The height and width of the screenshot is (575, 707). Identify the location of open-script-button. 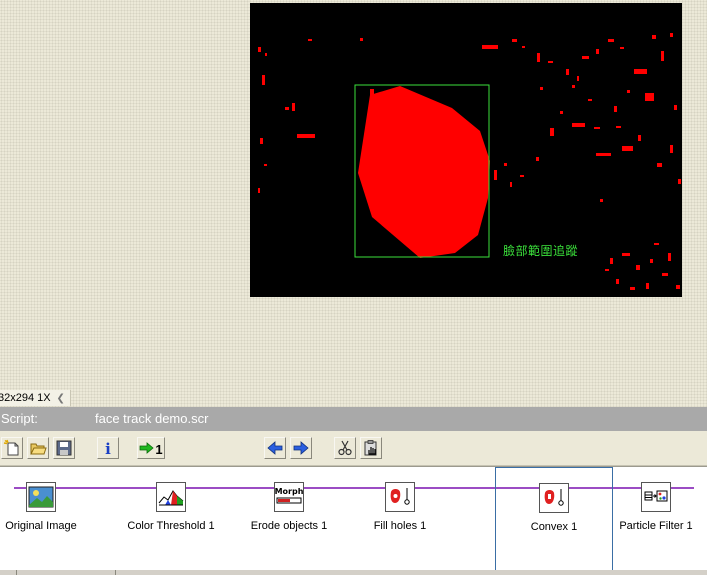
(38, 448).